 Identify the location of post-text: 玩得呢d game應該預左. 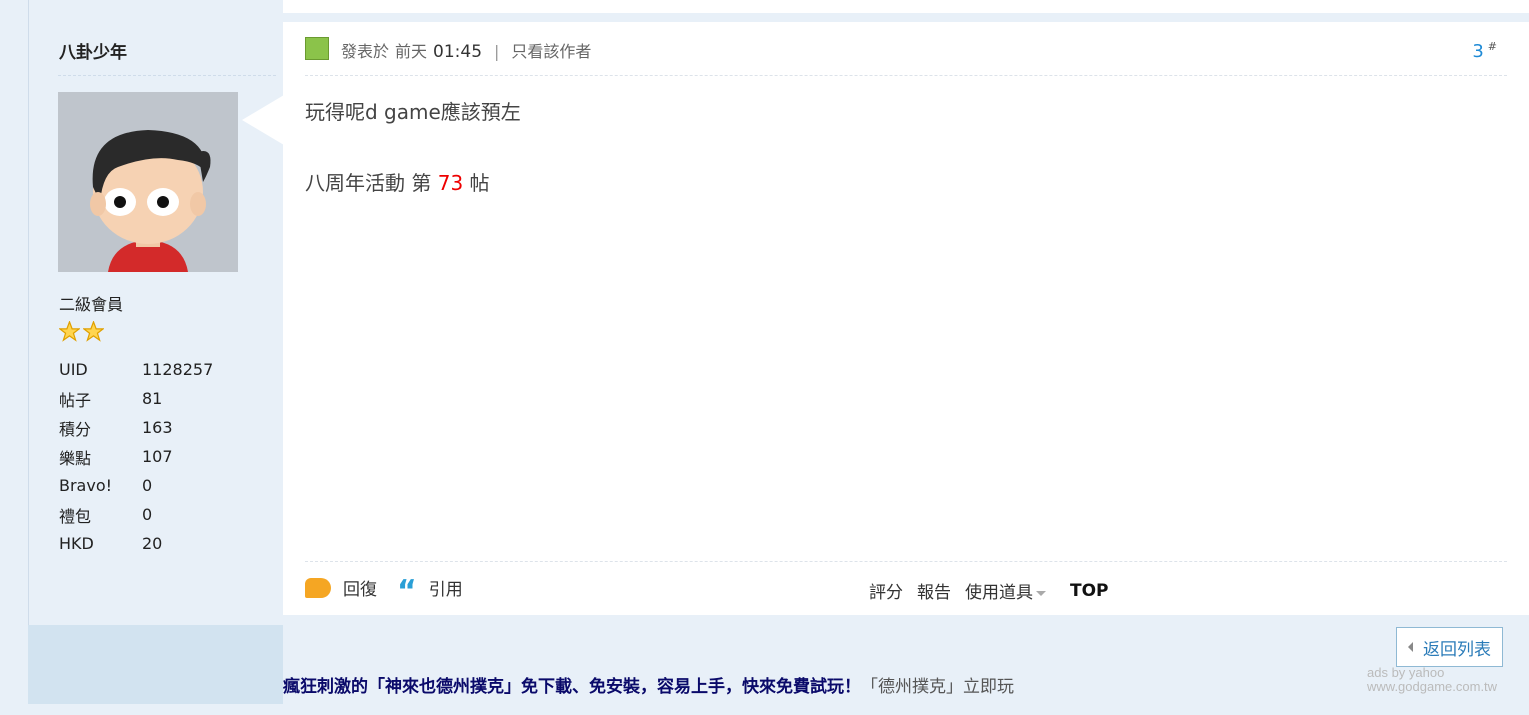
(413, 112).